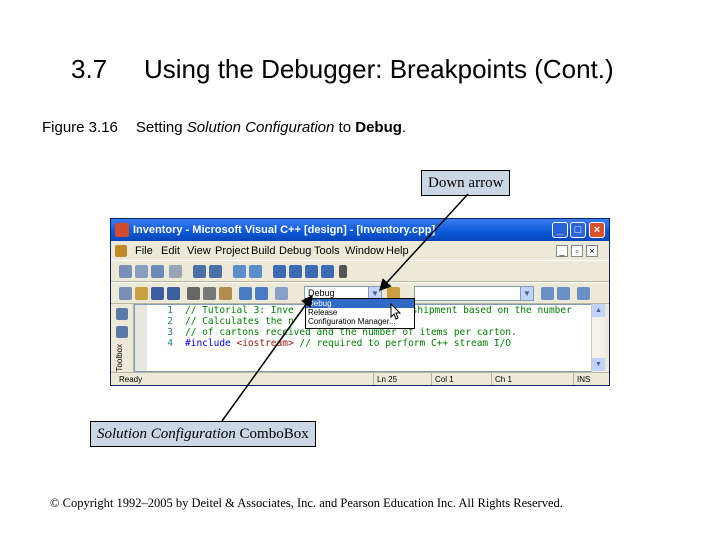 The image size is (720, 540). Describe the element at coordinates (245, 293) in the screenshot. I see `undo-icon` at that location.